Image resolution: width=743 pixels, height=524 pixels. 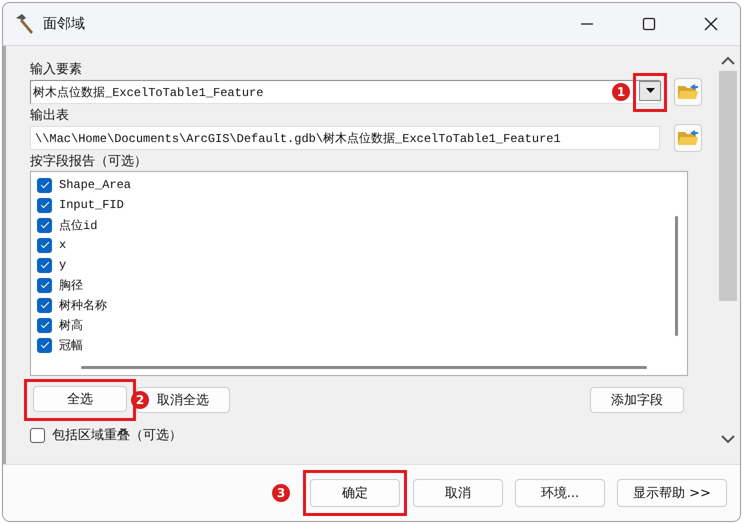 I want to click on caret-icon, so click(x=650, y=90).